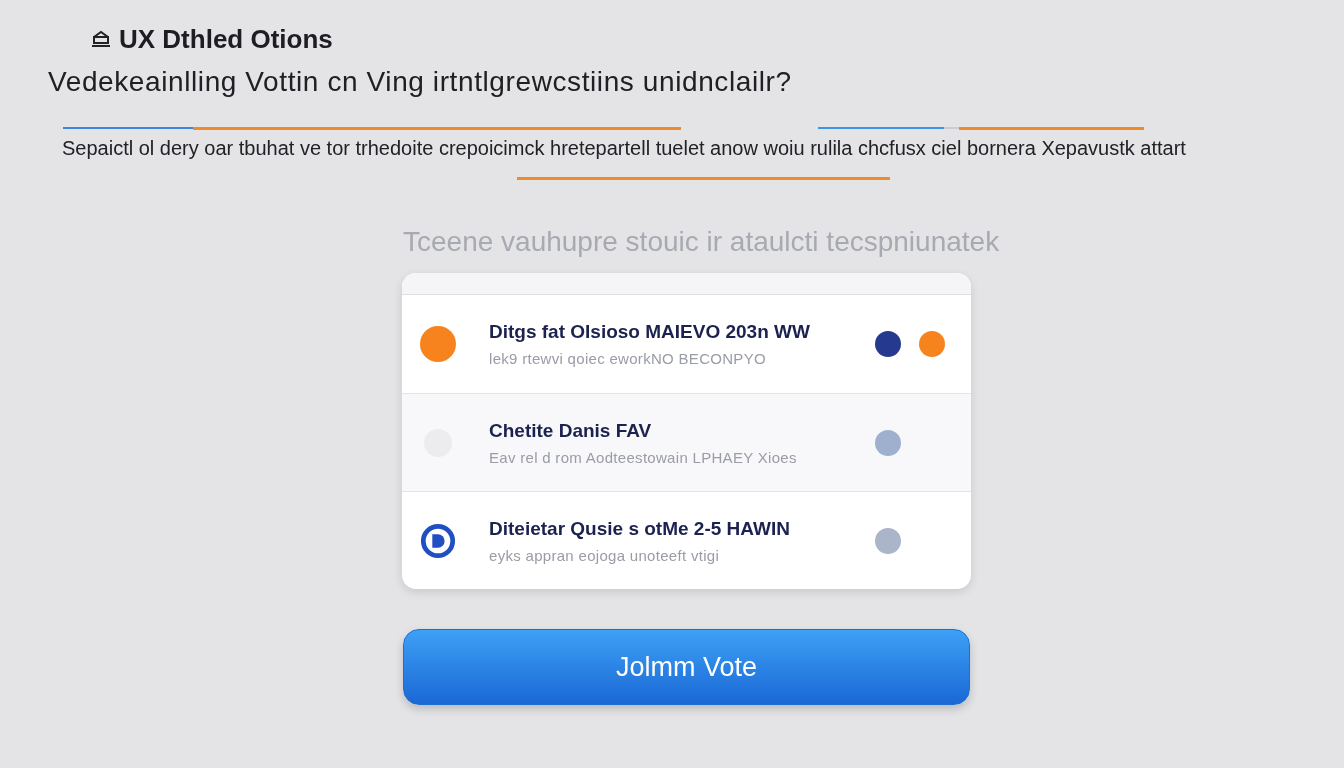  I want to click on house-icon, so click(101, 39).